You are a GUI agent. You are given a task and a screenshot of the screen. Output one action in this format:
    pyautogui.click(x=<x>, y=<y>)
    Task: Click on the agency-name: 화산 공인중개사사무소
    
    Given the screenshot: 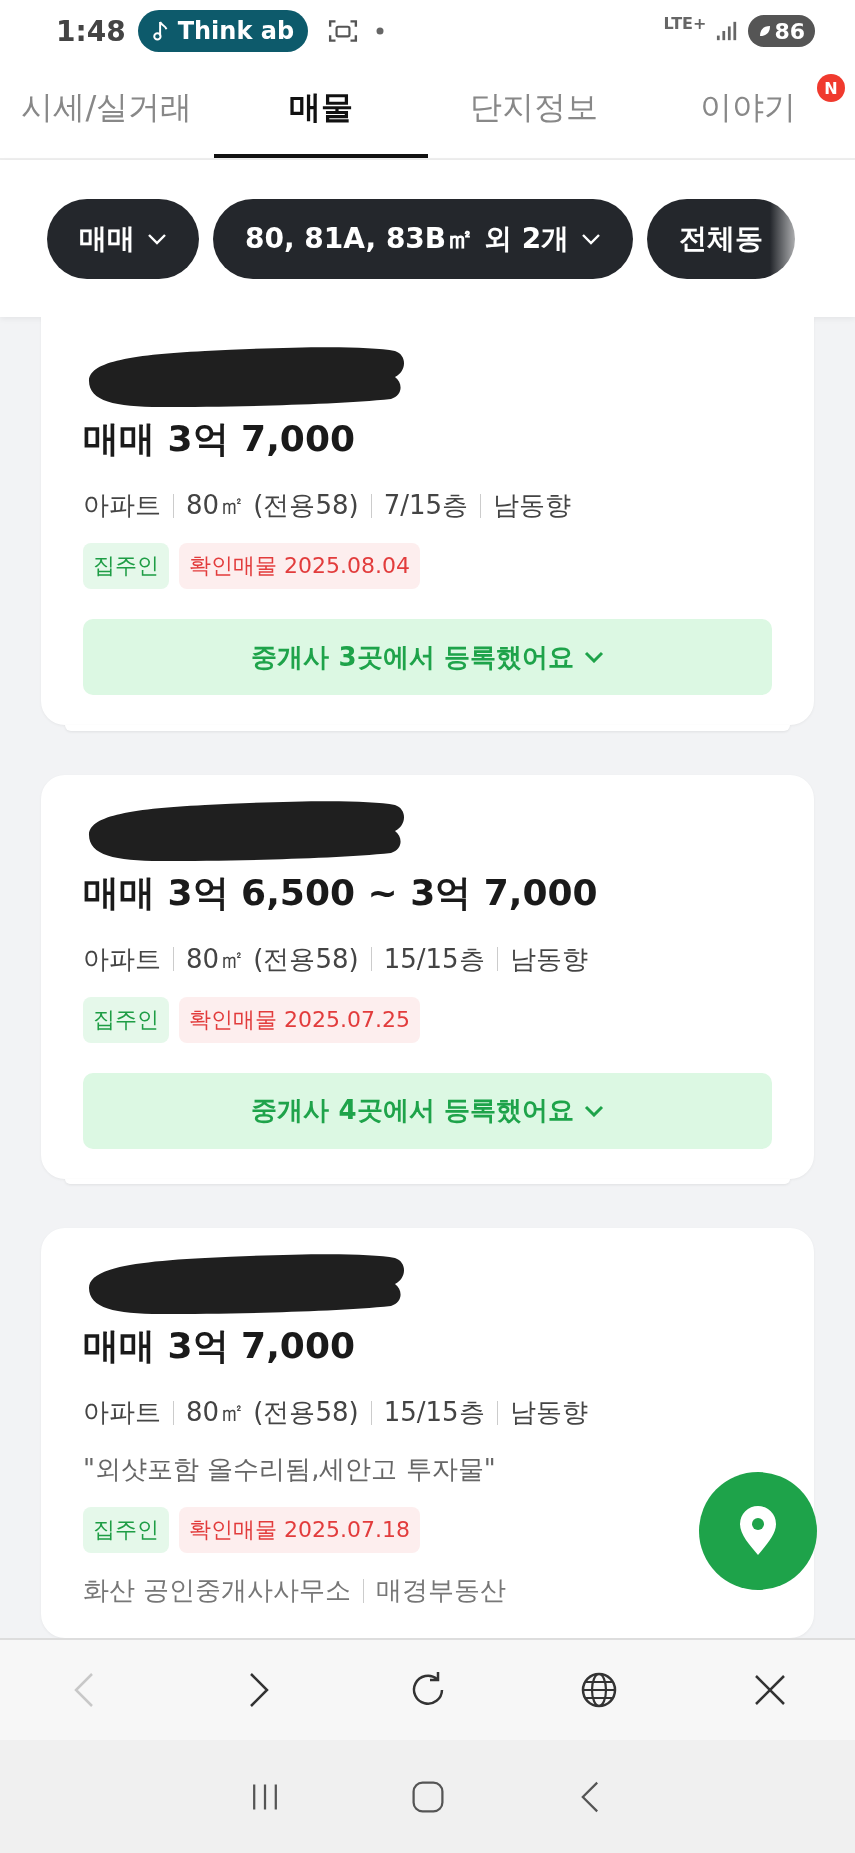 What is the action you would take?
    pyautogui.click(x=217, y=1590)
    